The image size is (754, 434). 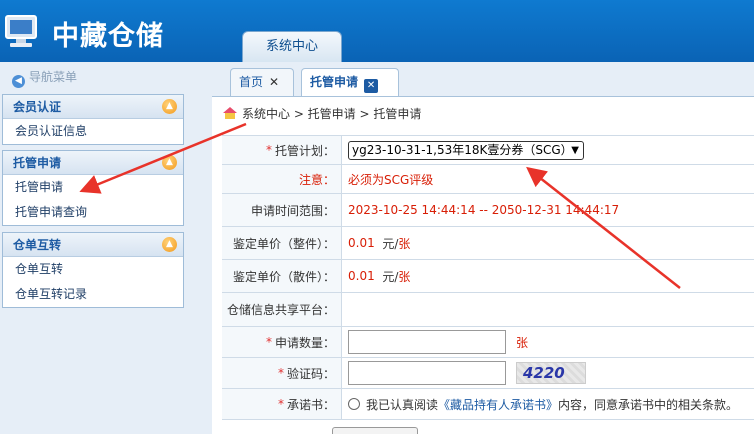 What do you see at coordinates (93, 245) in the screenshot?
I see `group-title-transfer: 仓单互转 ▲` at bounding box center [93, 245].